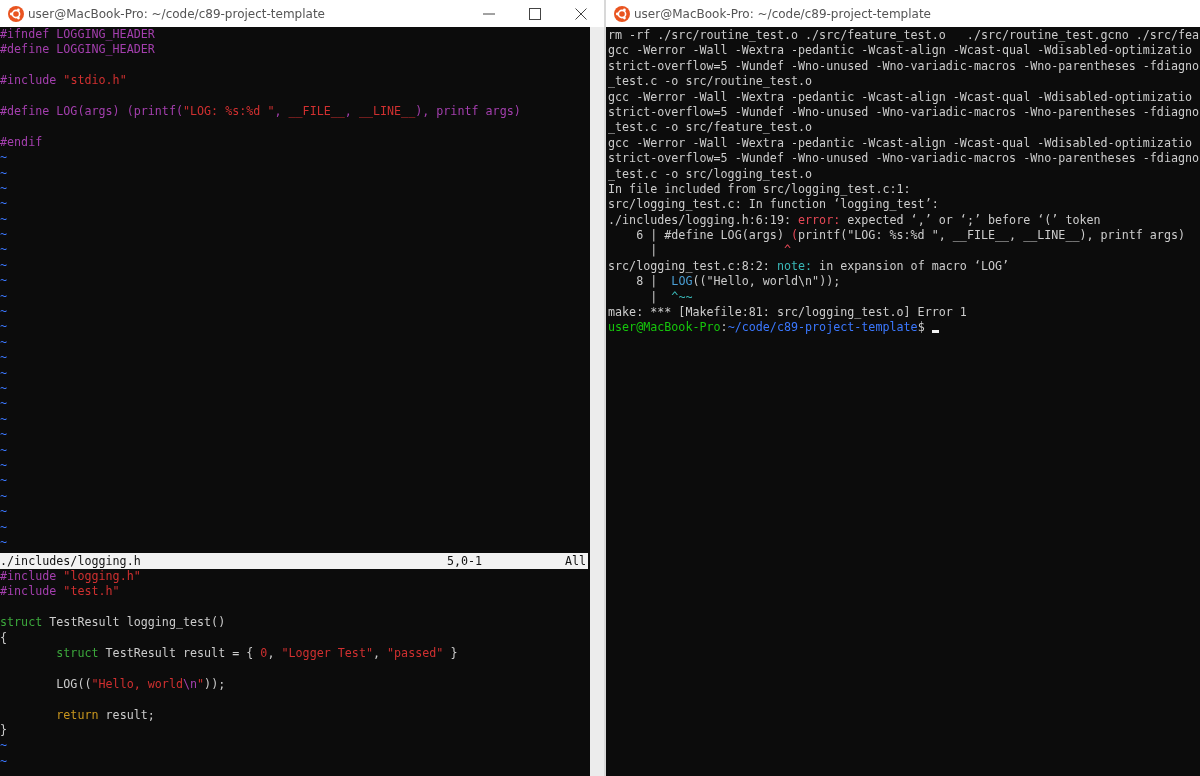 The width and height of the screenshot is (1200, 776). Describe the element at coordinates (535, 13) in the screenshot. I see `maximize-icon` at that location.